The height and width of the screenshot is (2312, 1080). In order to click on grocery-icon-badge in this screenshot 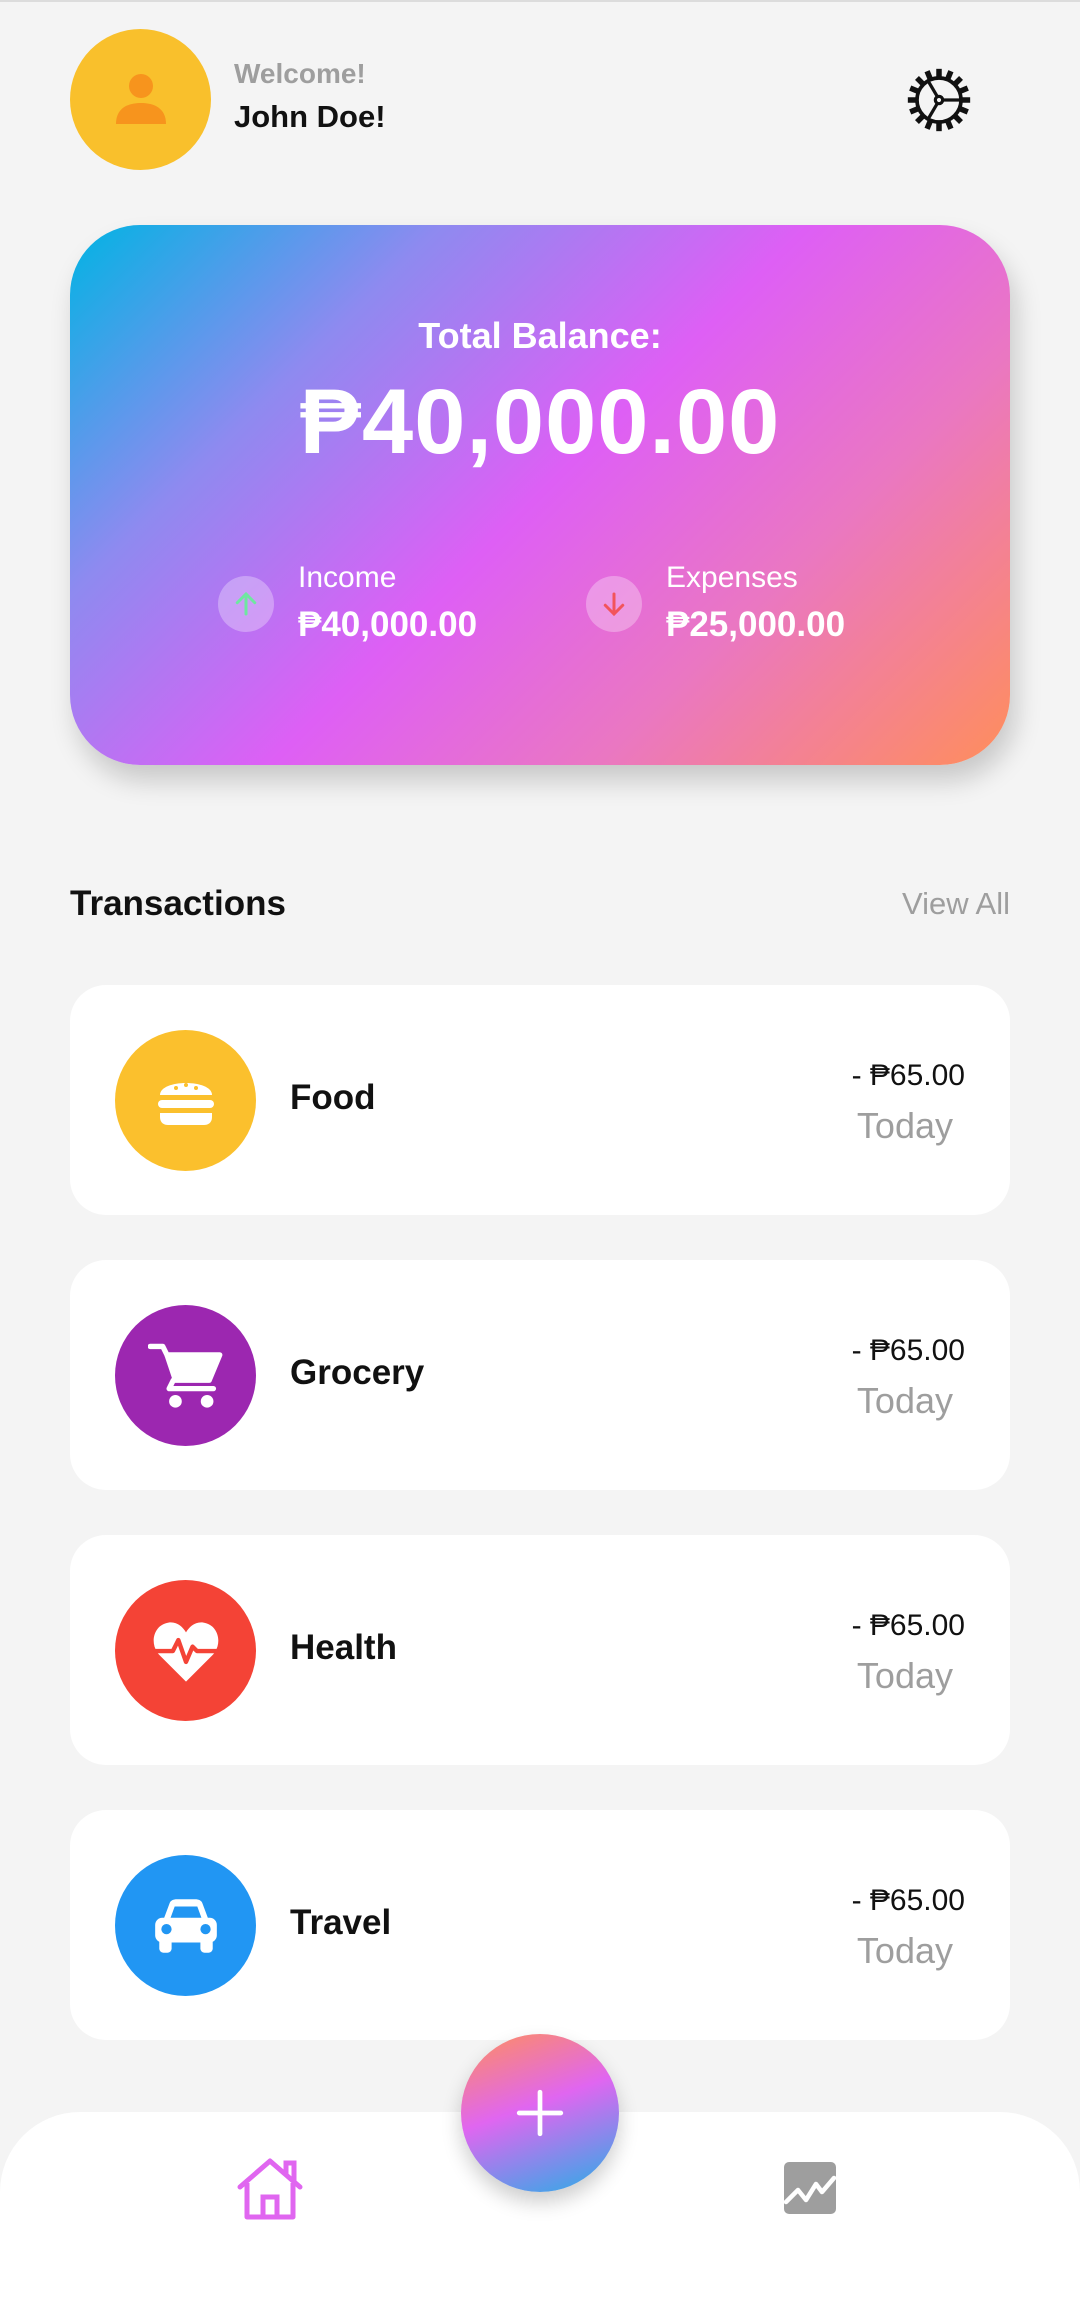, I will do `click(185, 1375)`.